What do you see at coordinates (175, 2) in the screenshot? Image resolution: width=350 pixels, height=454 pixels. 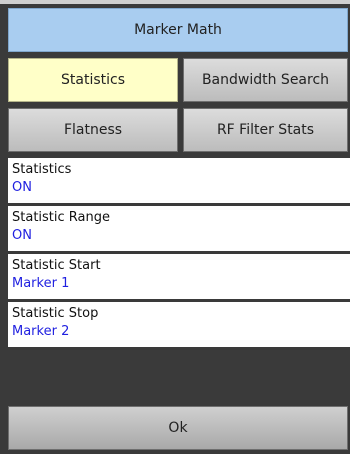 I see `top-strip` at bounding box center [175, 2].